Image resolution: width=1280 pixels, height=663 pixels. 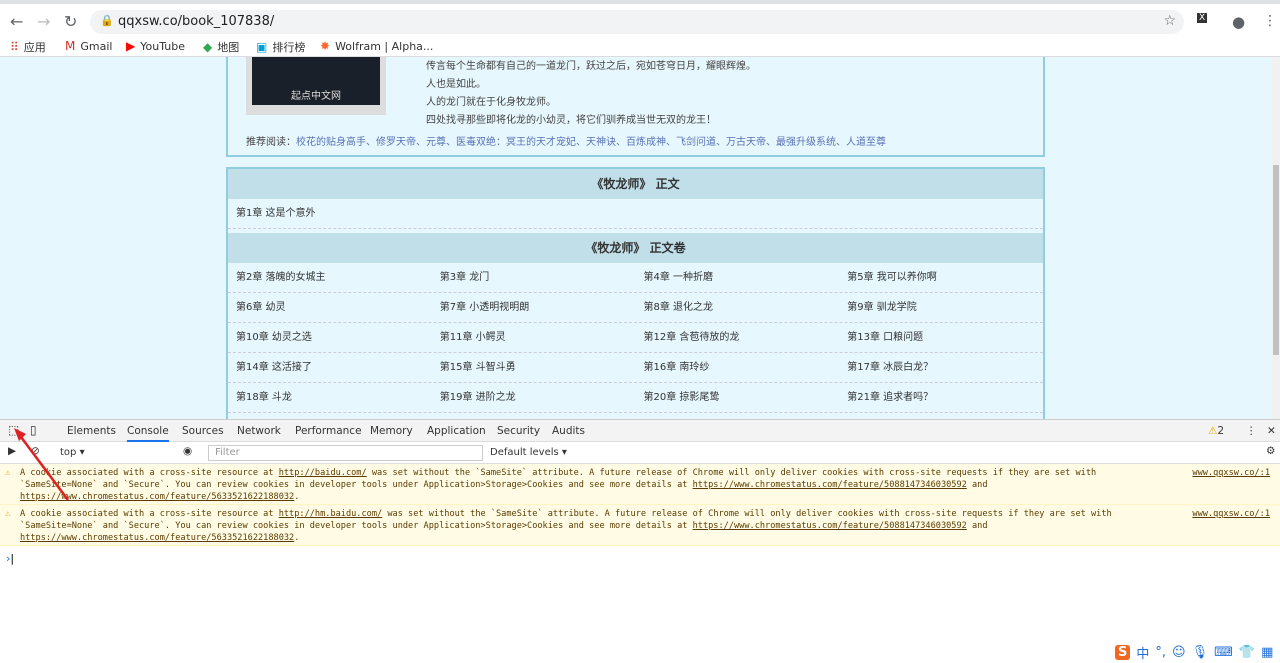 I want to click on message-link: http://baidu.com/, so click(x=323, y=473).